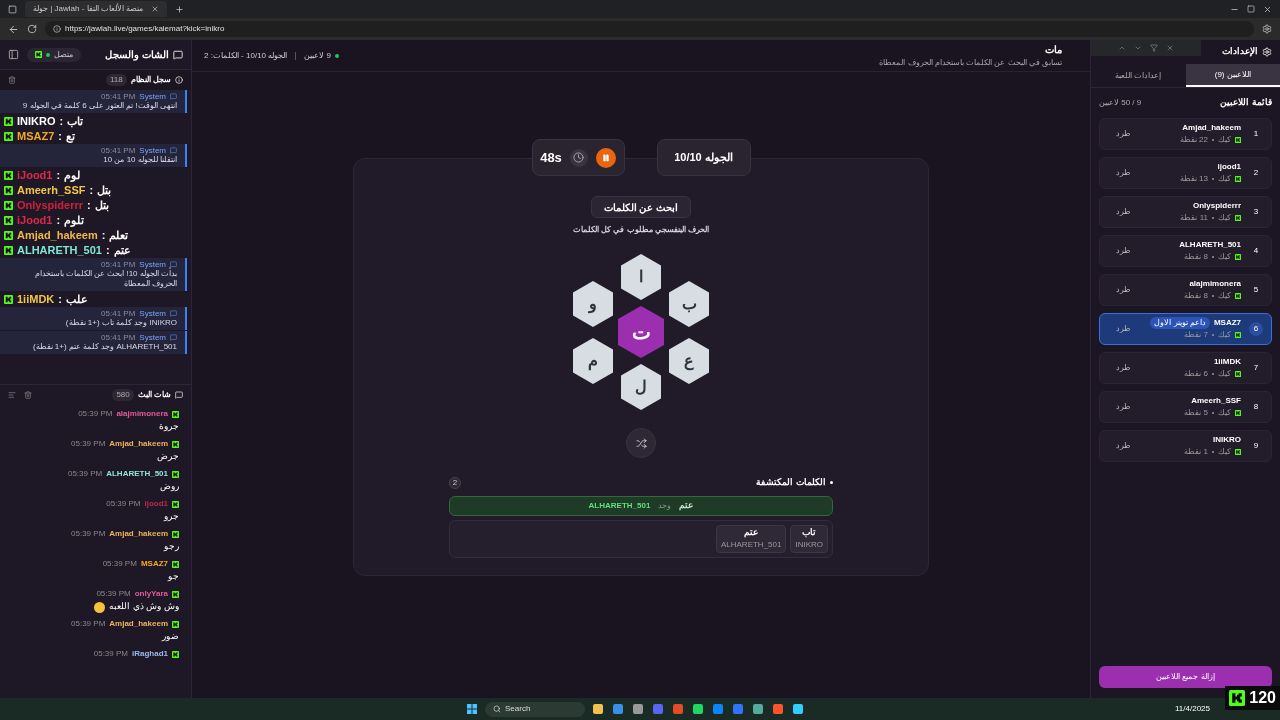  I want to click on letter-hex: و, so click(593, 304).